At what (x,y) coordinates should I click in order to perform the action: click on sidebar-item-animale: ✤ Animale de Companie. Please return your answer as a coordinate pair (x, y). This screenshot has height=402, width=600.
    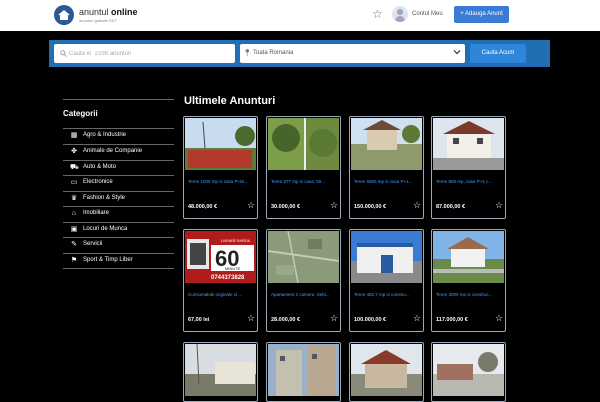
    Looking at the image, I should click on (122, 154).